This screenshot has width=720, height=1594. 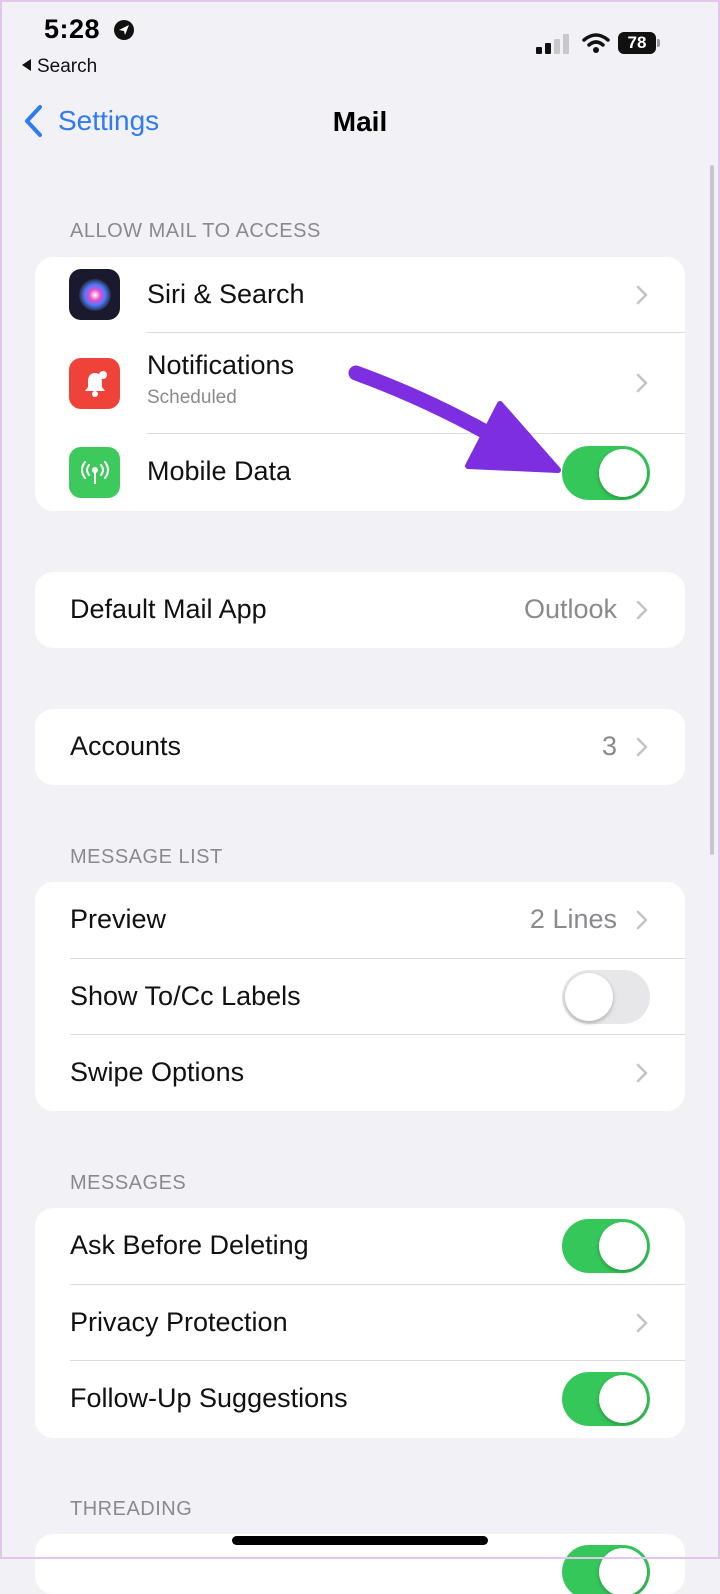 What do you see at coordinates (596, 43) in the screenshot?
I see `wifi-icon` at bounding box center [596, 43].